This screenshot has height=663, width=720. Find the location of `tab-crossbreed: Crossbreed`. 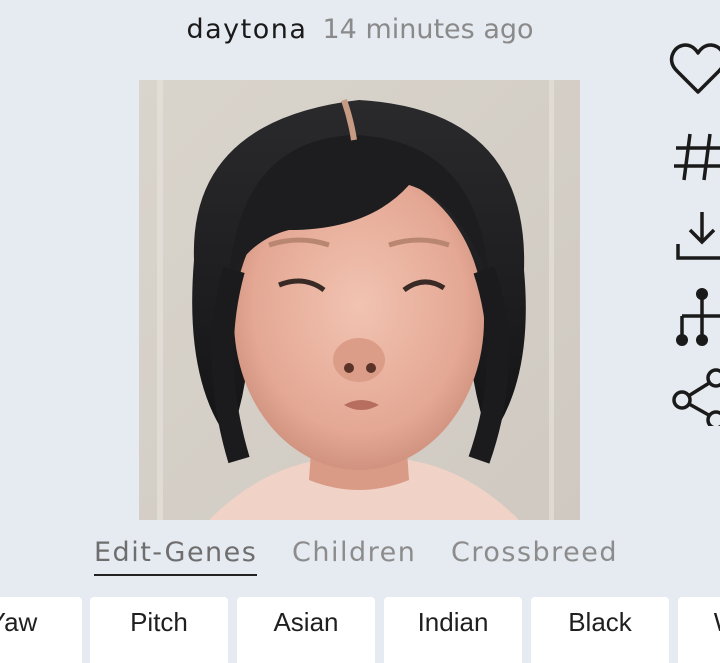

tab-crossbreed: Crossbreed is located at coordinates (534, 555).